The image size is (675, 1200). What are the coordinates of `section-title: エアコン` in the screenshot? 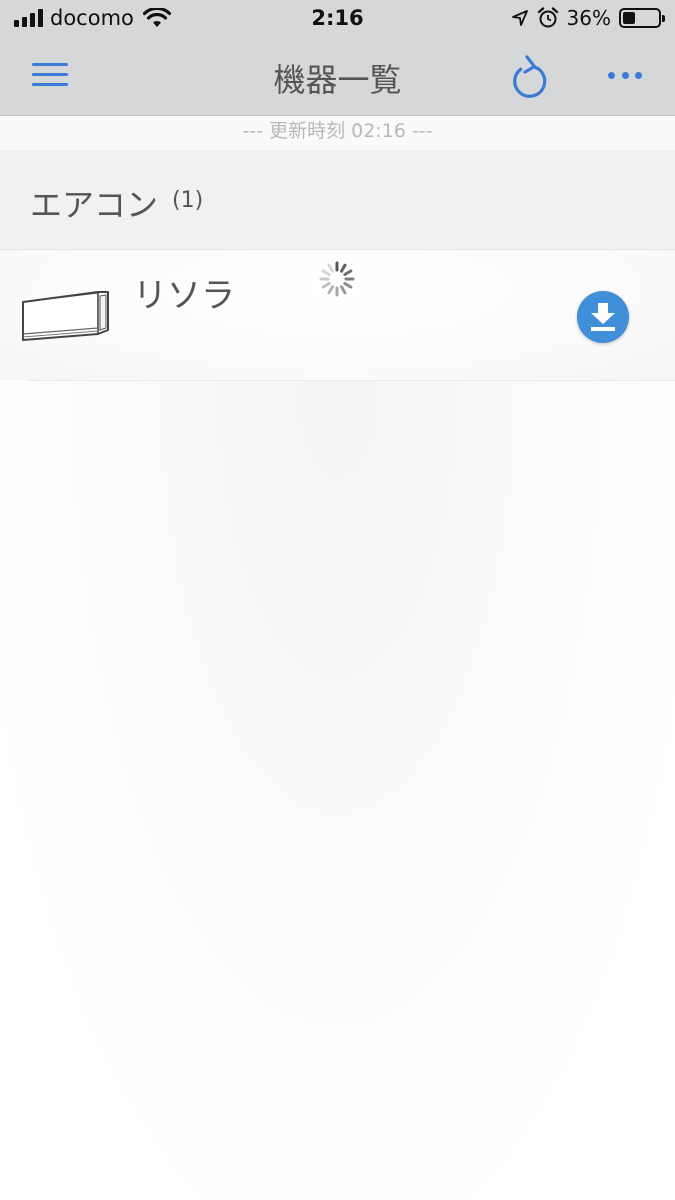 It's located at (94, 205).